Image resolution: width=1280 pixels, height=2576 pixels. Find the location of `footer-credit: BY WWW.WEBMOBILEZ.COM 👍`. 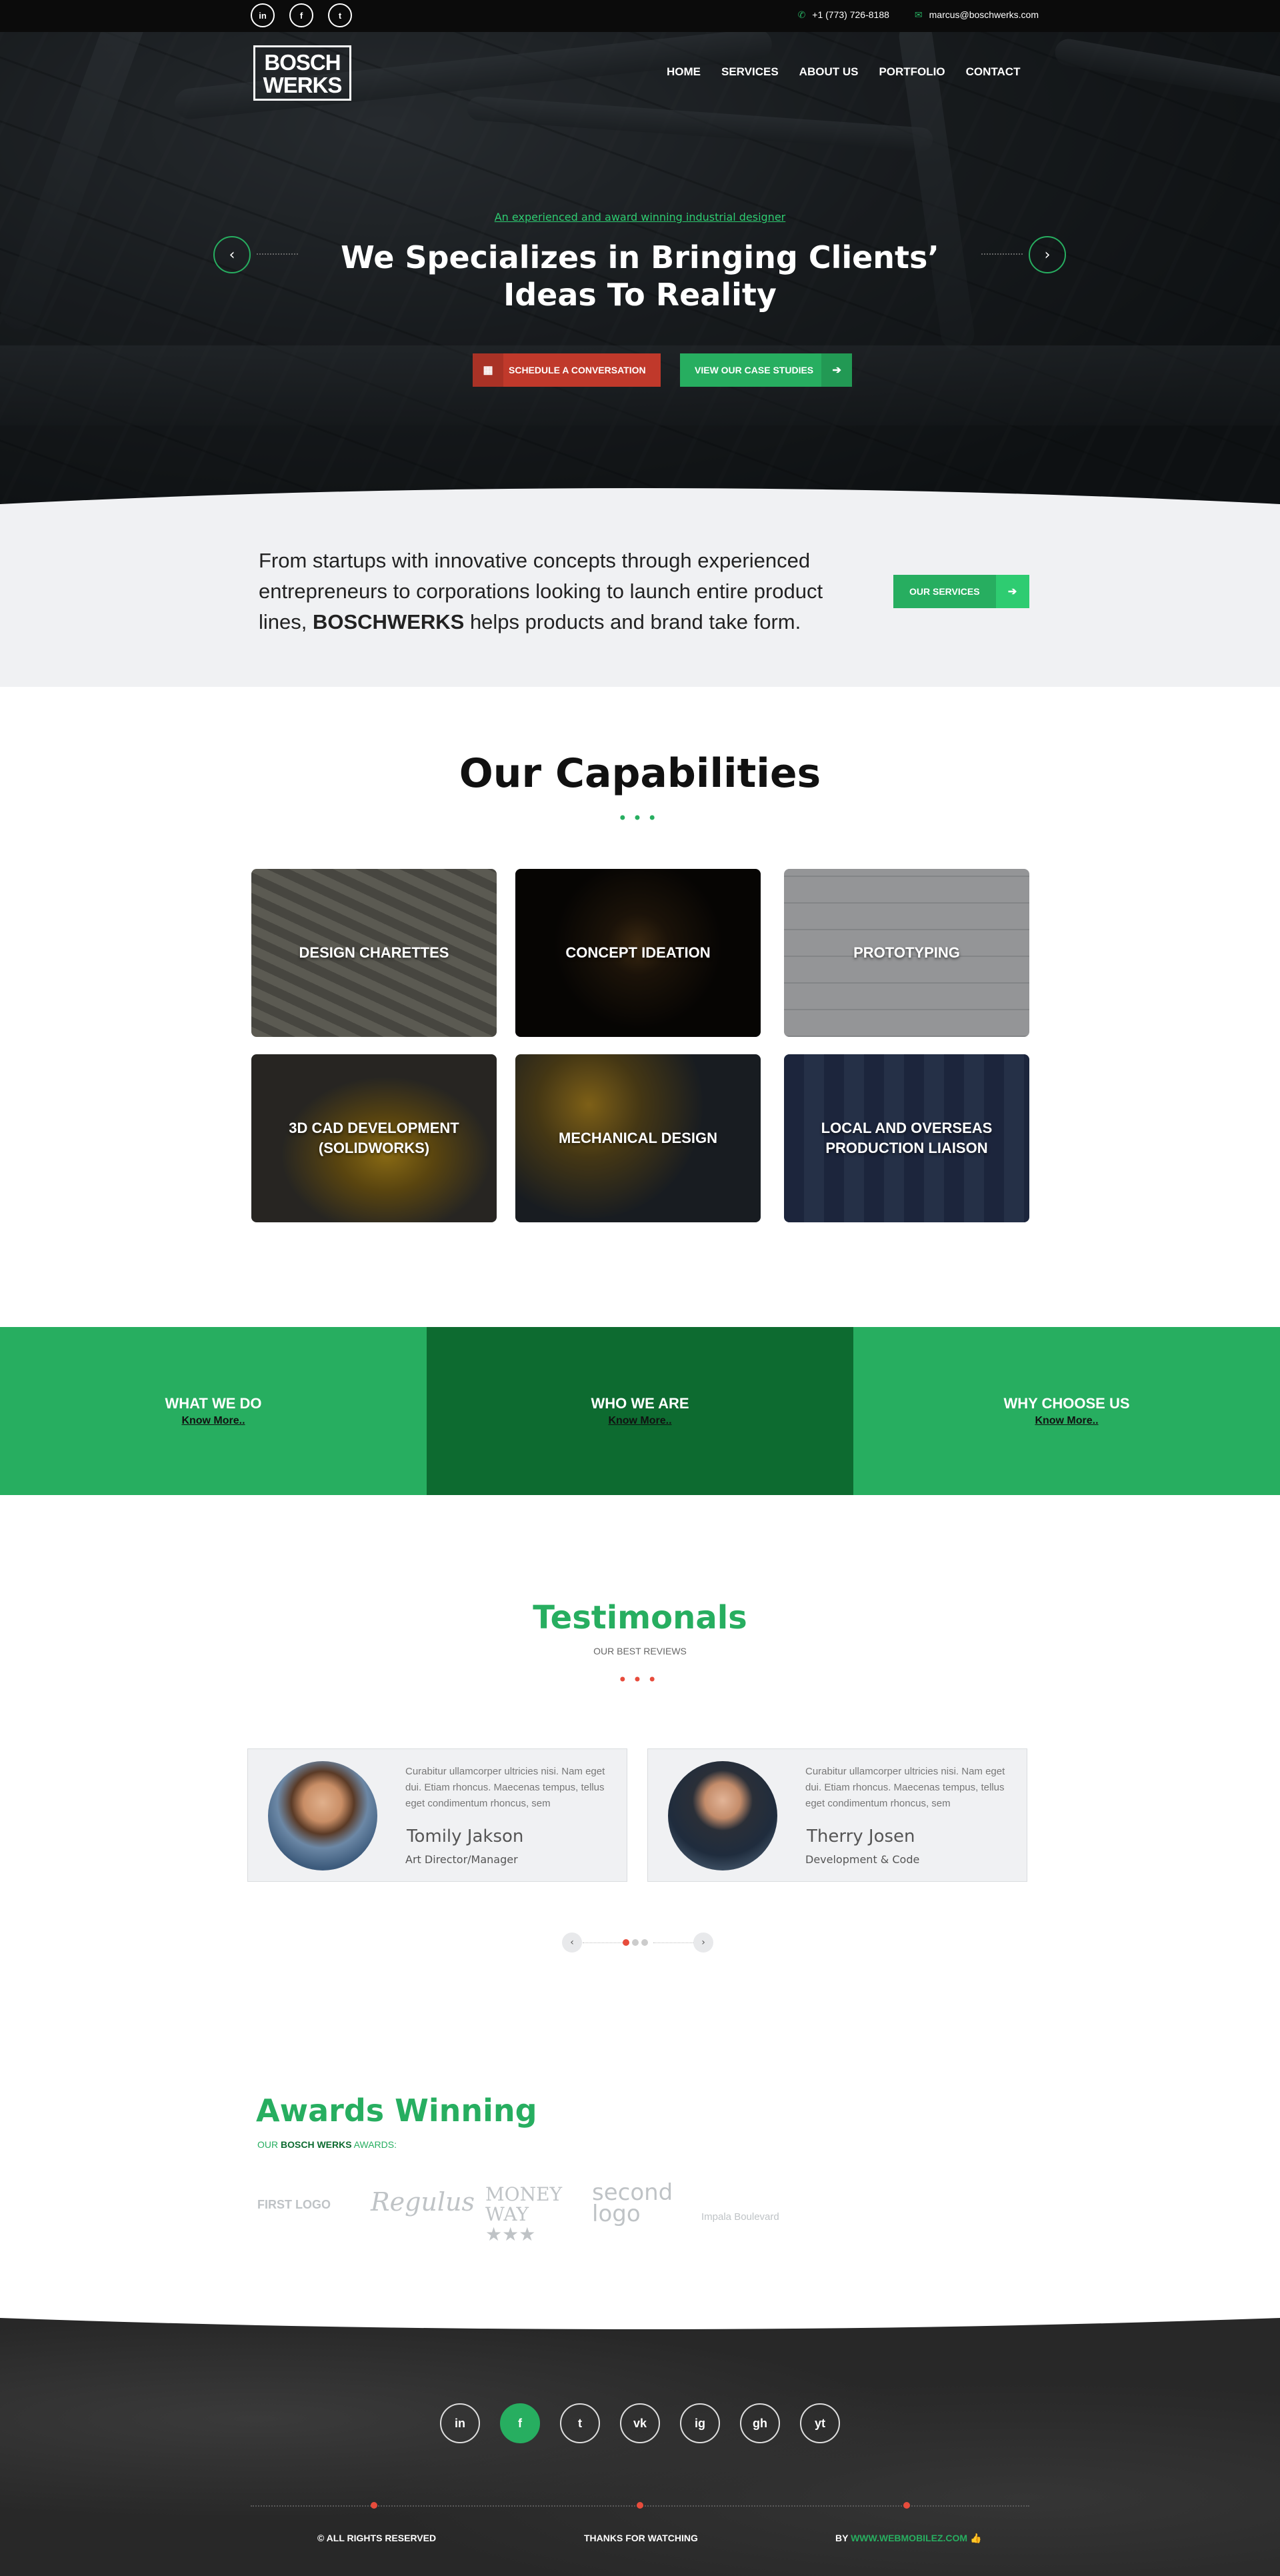

footer-credit: BY WWW.WEBMOBILEZ.COM 👍 is located at coordinates (908, 2538).